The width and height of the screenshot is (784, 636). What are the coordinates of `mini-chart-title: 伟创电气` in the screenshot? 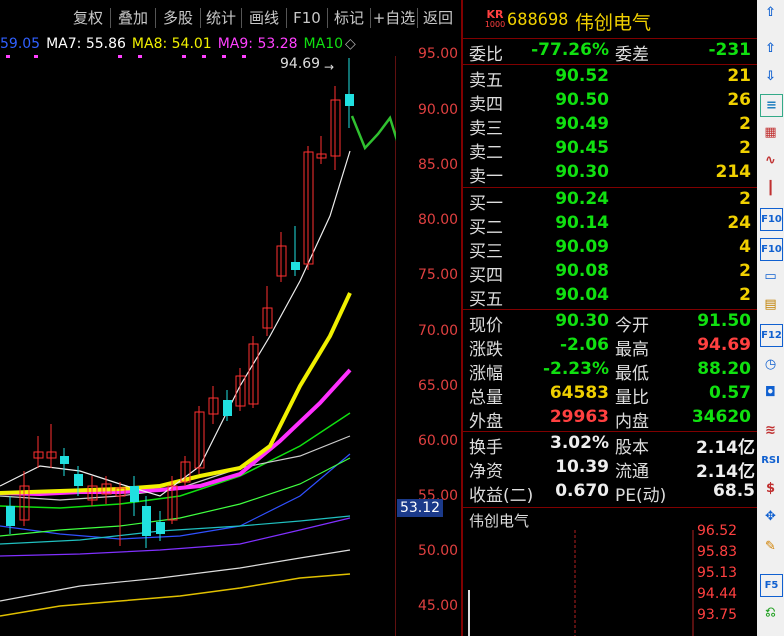 It's located at (499, 521).